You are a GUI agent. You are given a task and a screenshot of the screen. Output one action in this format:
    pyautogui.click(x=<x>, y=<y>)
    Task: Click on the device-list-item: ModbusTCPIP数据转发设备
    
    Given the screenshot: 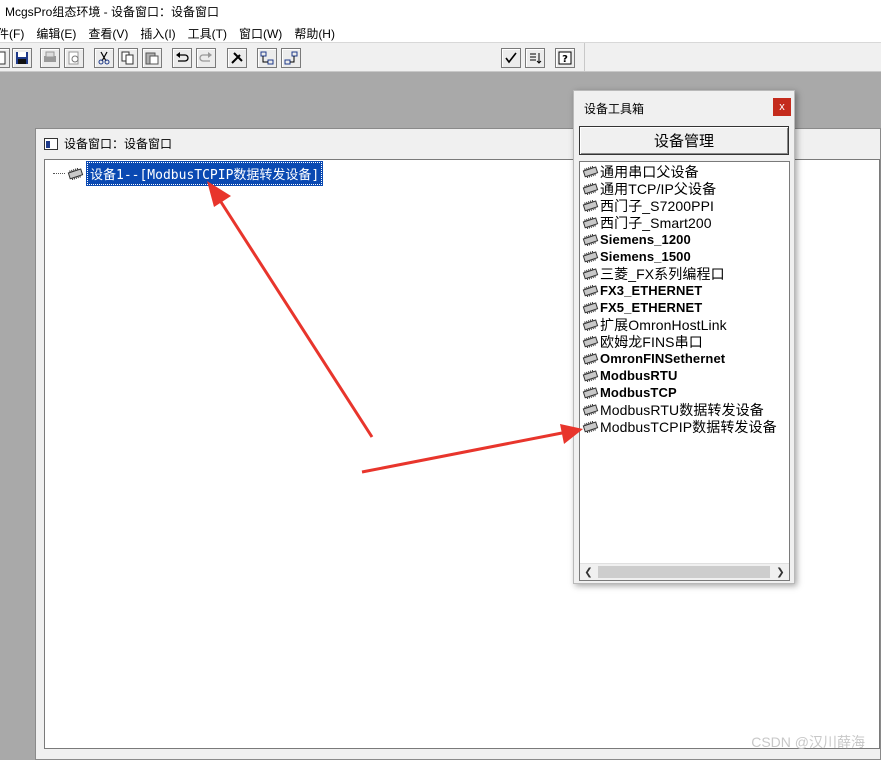 What is the action you would take?
    pyautogui.click(x=679, y=426)
    